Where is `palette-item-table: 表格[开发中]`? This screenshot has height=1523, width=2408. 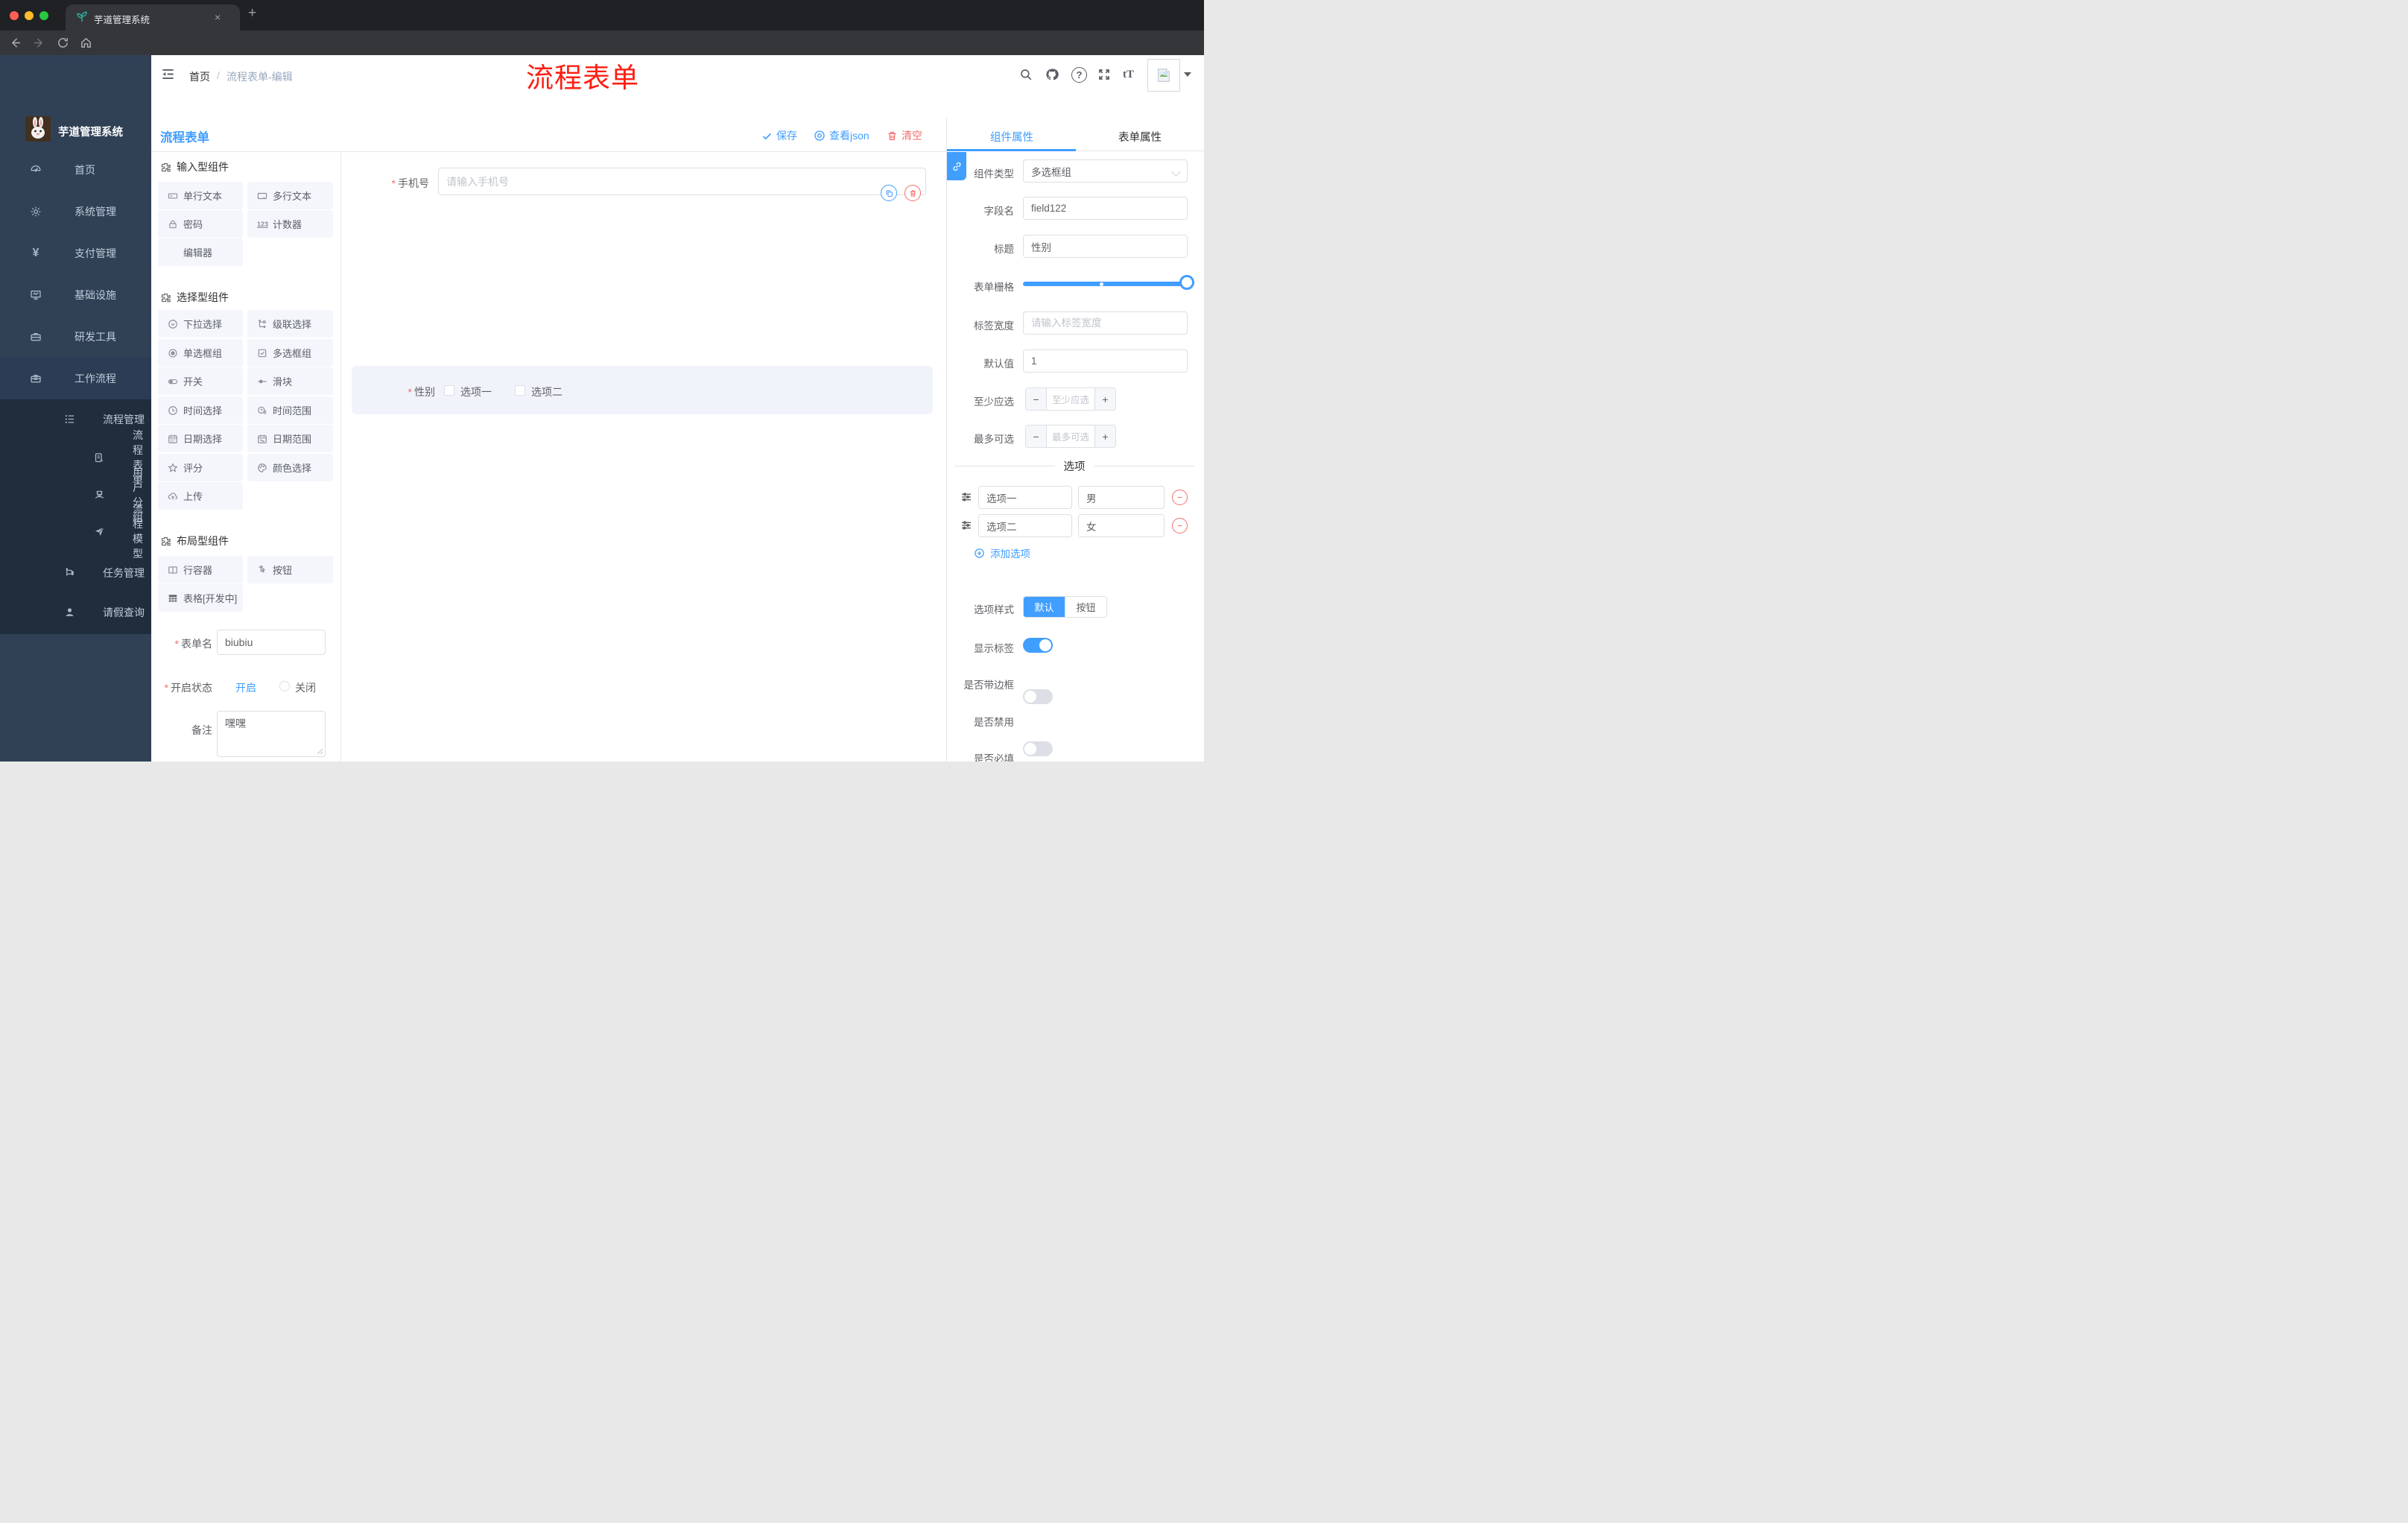
palette-item-table: 表格[开发中] is located at coordinates (200, 598).